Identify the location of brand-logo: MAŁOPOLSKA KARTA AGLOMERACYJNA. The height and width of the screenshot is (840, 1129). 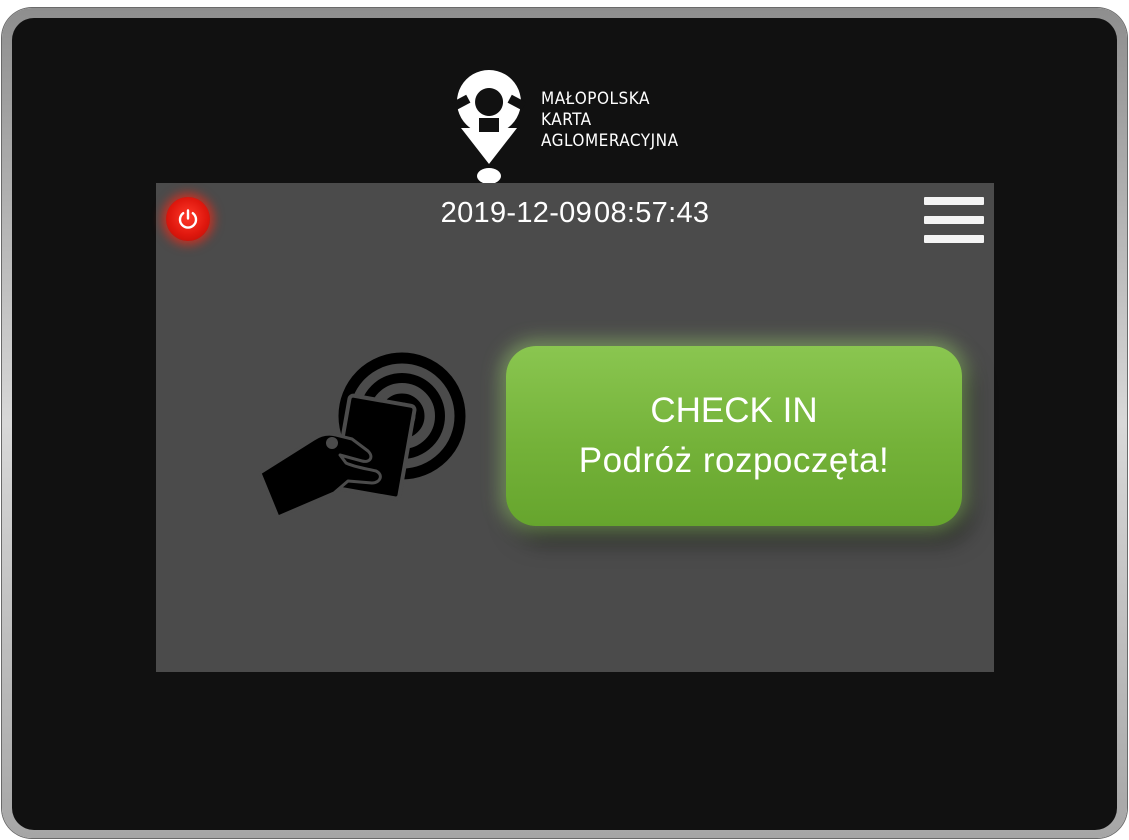
(599, 128).